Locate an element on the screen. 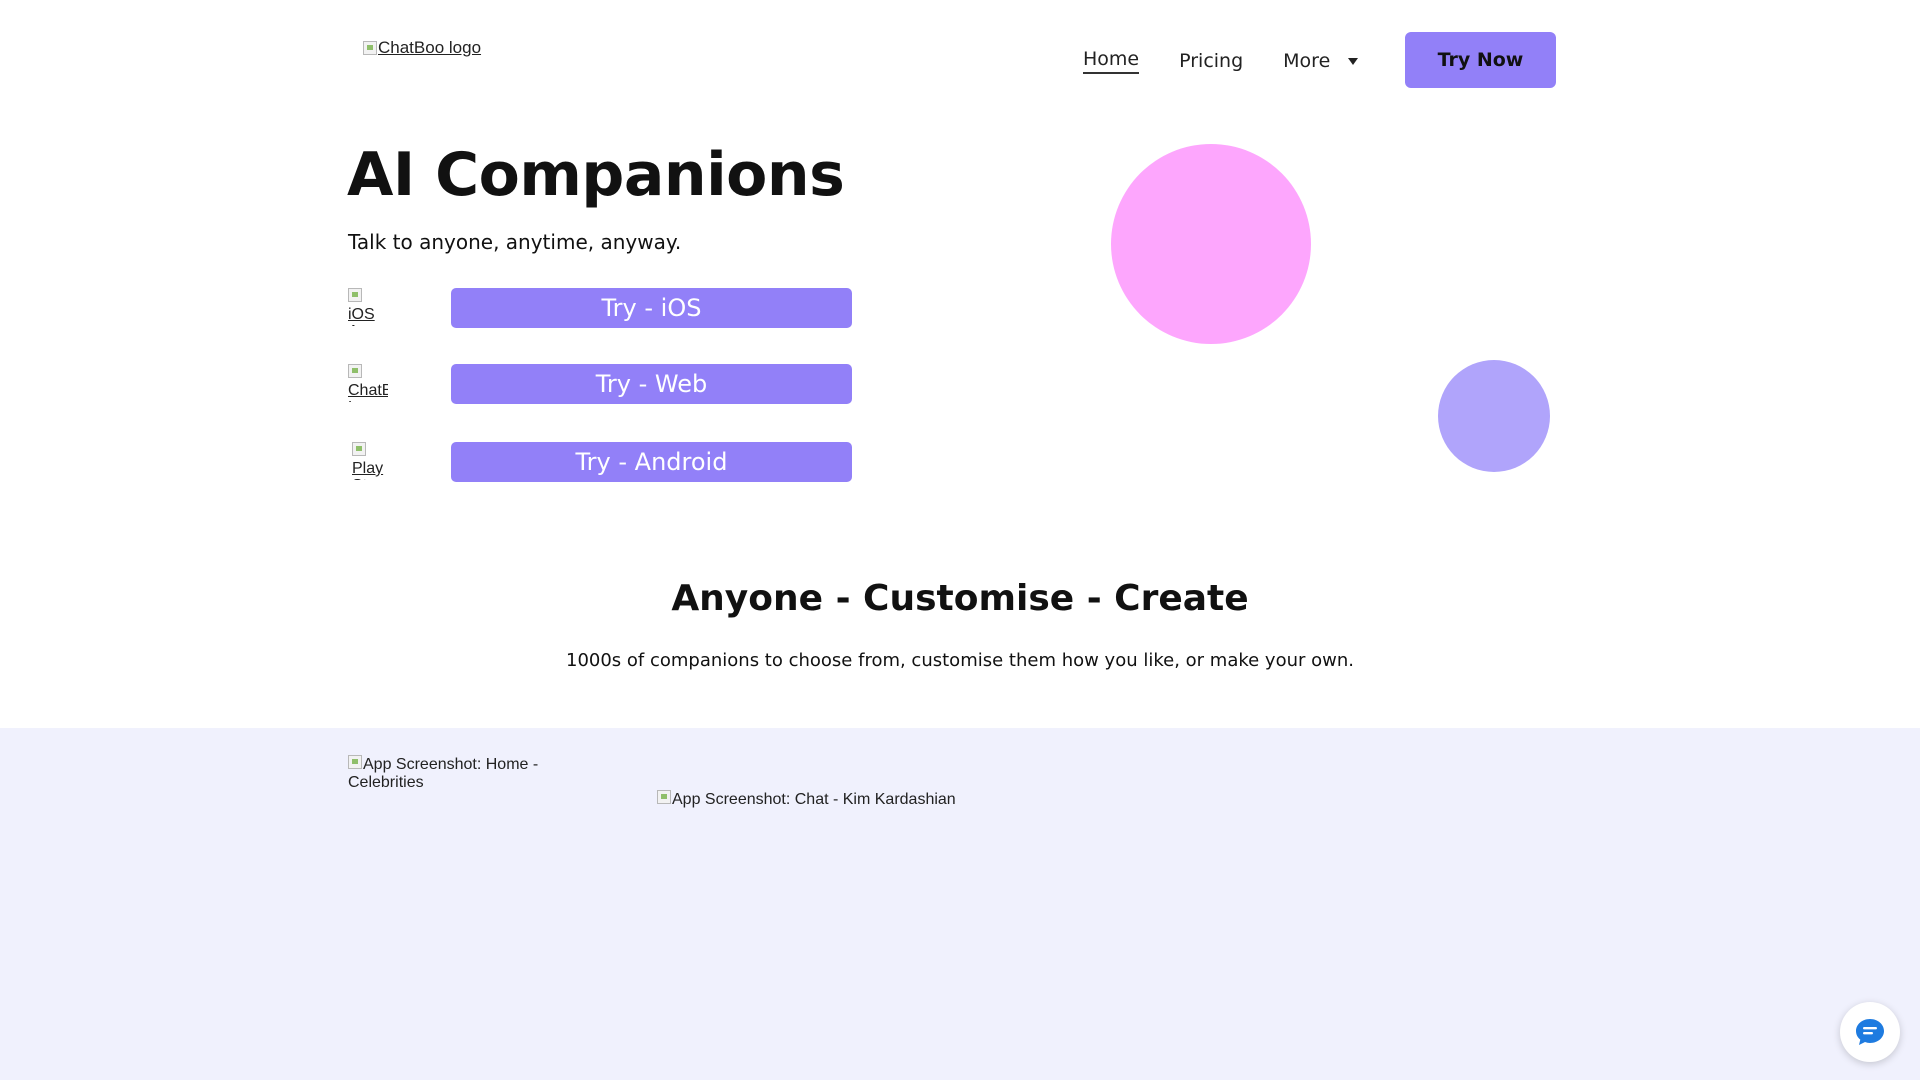 The width and height of the screenshot is (1920, 1080). cta-row-web: ChatBoo Logo Try - Web is located at coordinates (600, 385).